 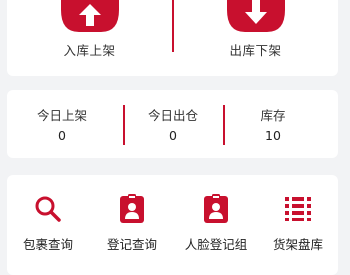 I want to click on stat-today-outbound: 今日出仓 0, so click(x=173, y=124).